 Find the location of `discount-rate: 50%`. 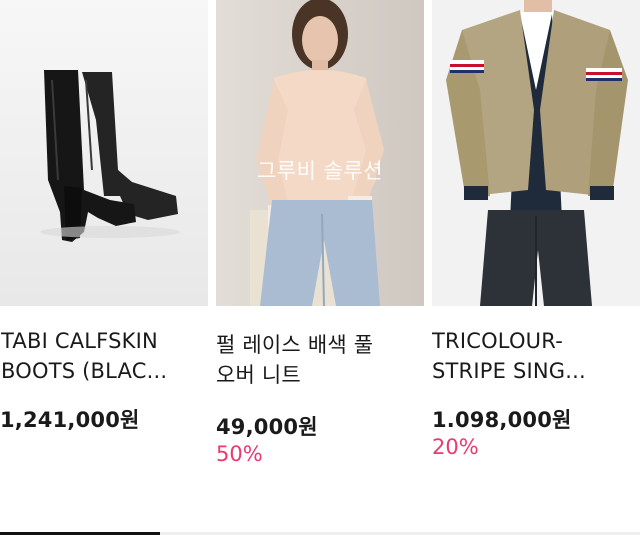

discount-rate: 50% is located at coordinates (239, 454).